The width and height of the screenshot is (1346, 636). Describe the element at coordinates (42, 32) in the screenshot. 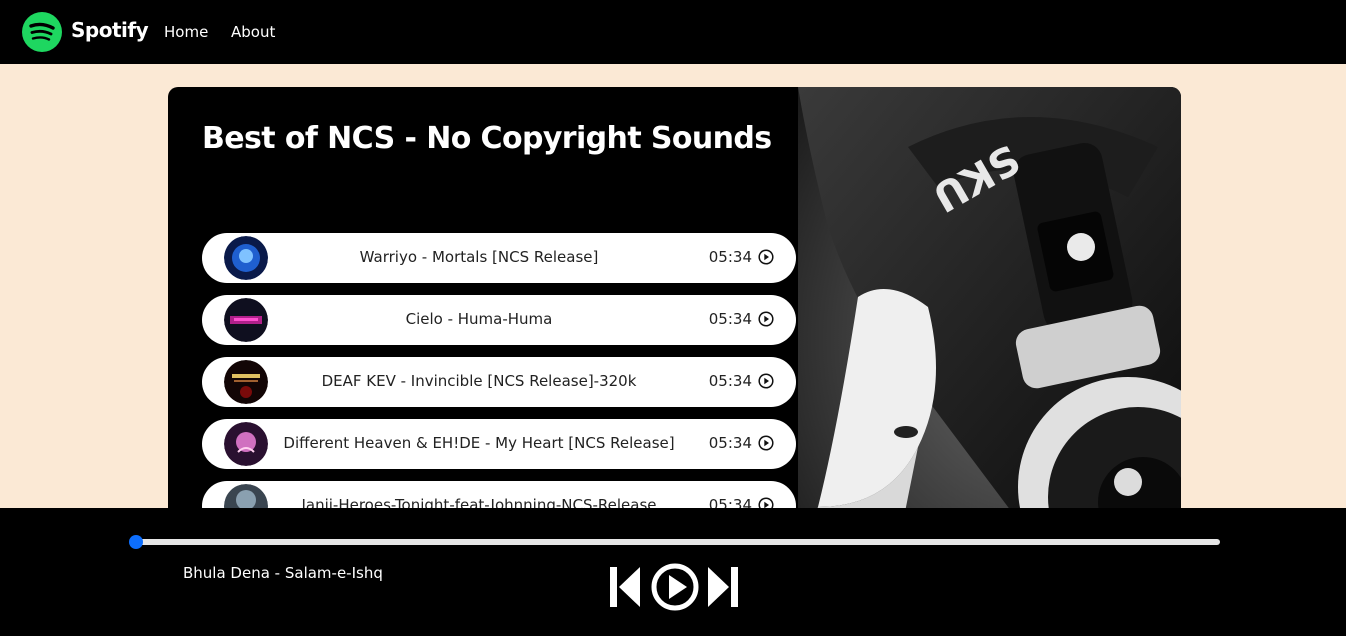

I see `spotify-logo-icon` at that location.